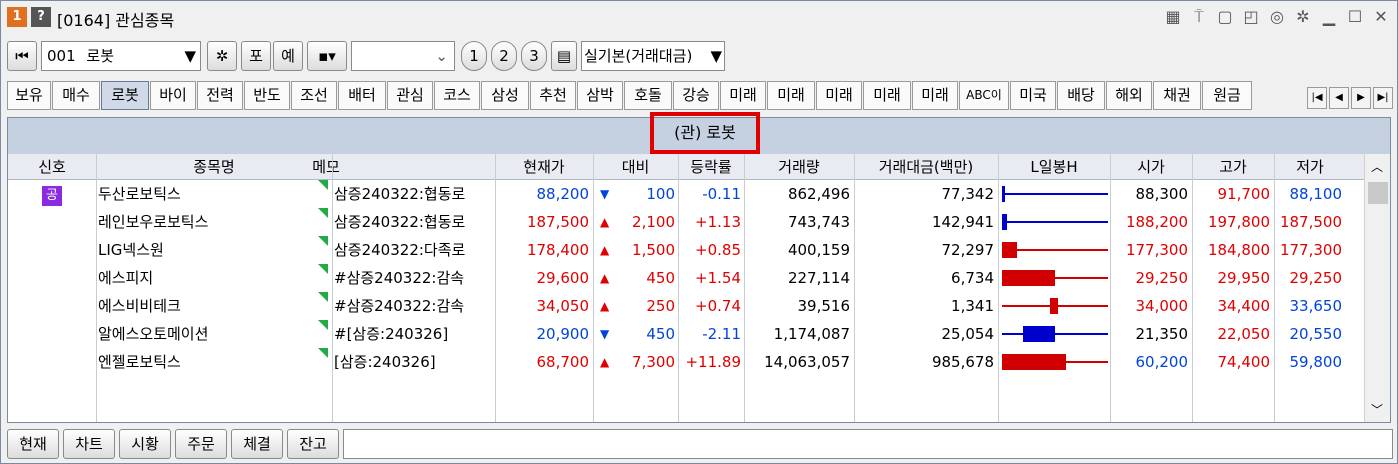 The height and width of the screenshot is (464, 1398). What do you see at coordinates (208, 306) in the screenshot?
I see `stock-name: 에스비비테크` at bounding box center [208, 306].